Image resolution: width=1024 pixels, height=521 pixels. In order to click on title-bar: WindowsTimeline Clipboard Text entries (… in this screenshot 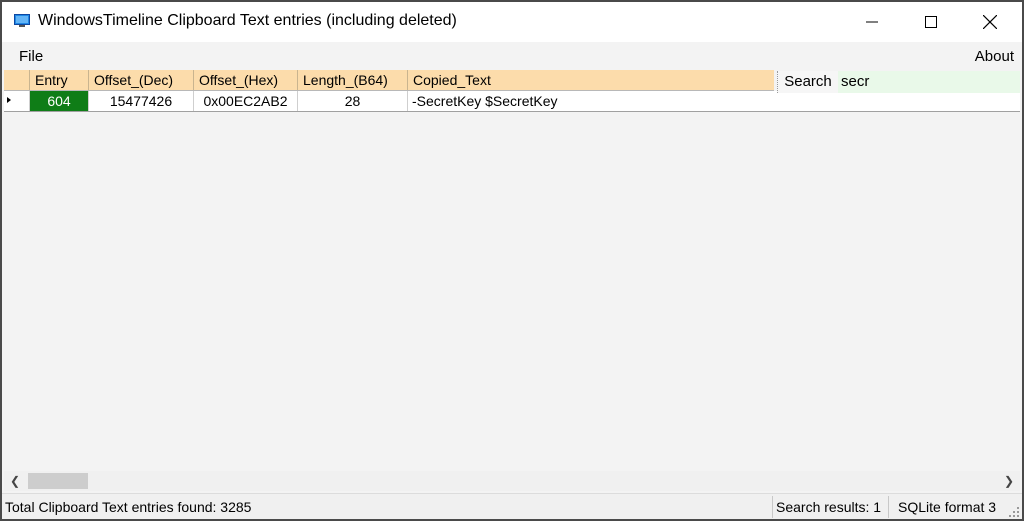, I will do `click(512, 22)`.